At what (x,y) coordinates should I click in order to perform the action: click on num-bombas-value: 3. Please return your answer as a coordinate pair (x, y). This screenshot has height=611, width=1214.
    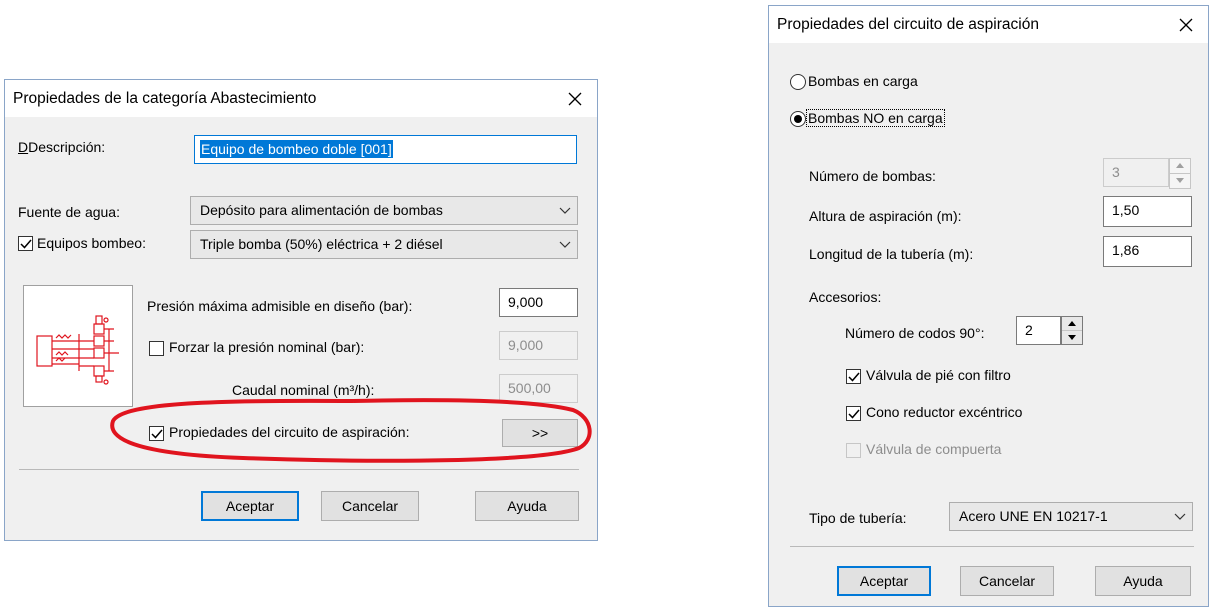
    Looking at the image, I should click on (1116, 172).